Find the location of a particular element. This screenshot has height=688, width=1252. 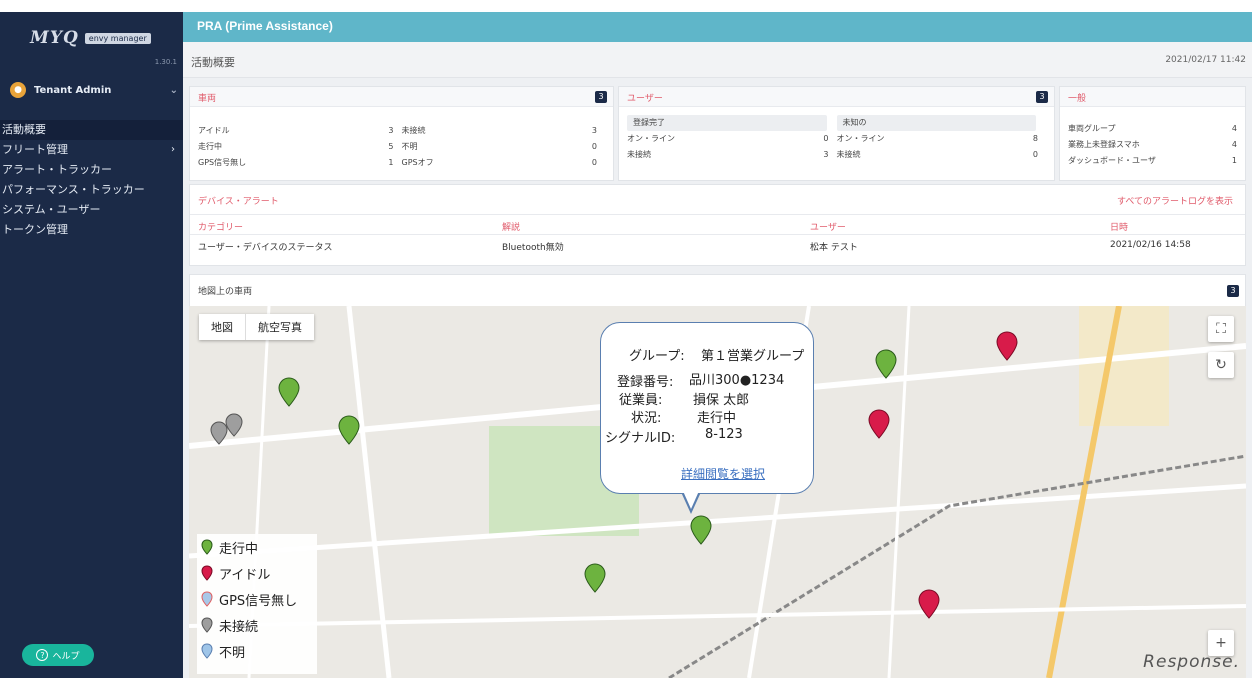

panel-title: デバイス・アラート is located at coordinates (238, 202).